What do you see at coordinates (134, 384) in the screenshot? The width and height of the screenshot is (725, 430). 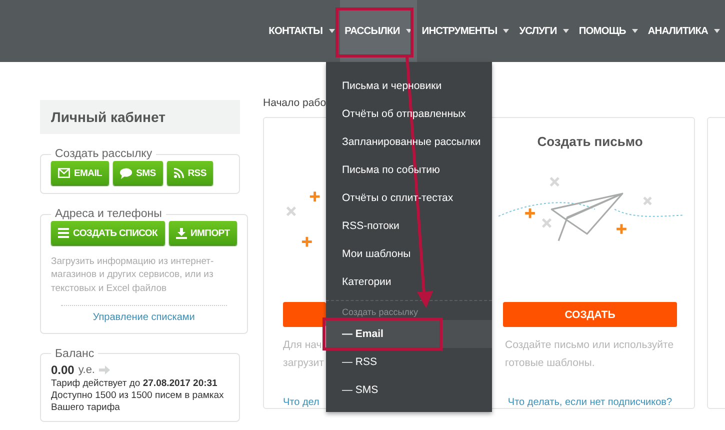 I see `tariff-text: Тариф действует до 27.08.2017 20:31` at bounding box center [134, 384].